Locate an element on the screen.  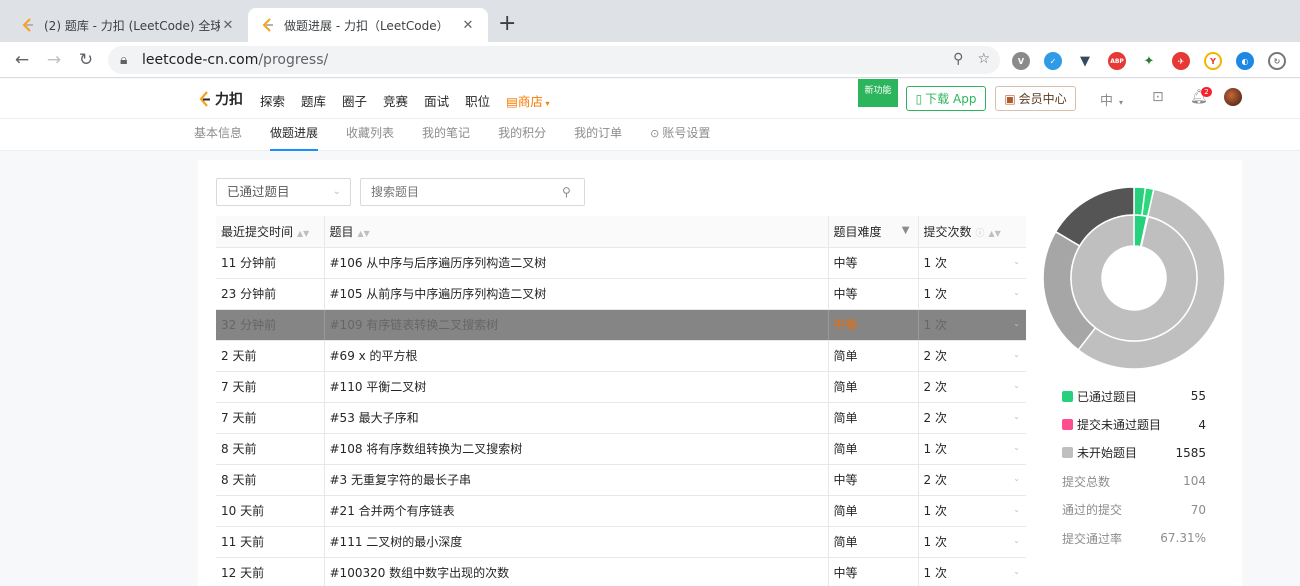
cell-problem-title: #106 从中序与后序遍历序列构造二叉树 is located at coordinates (576, 263).